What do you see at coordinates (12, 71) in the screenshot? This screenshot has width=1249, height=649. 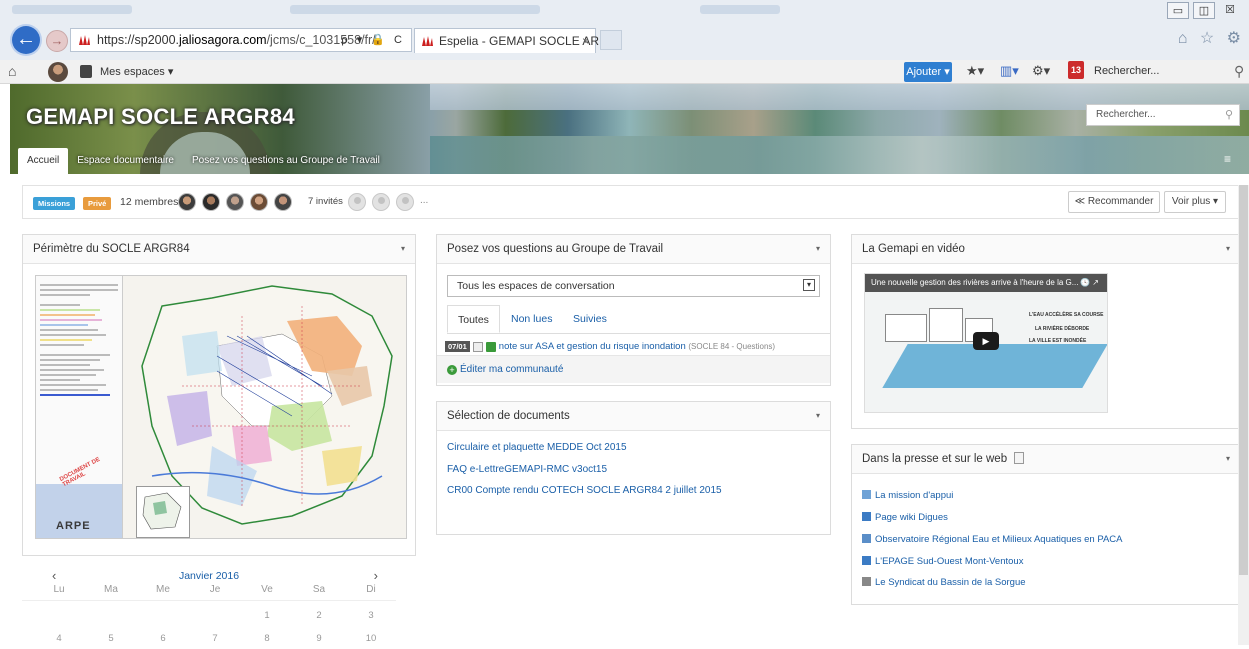 I see `home-icon: ⌂` at bounding box center [12, 71].